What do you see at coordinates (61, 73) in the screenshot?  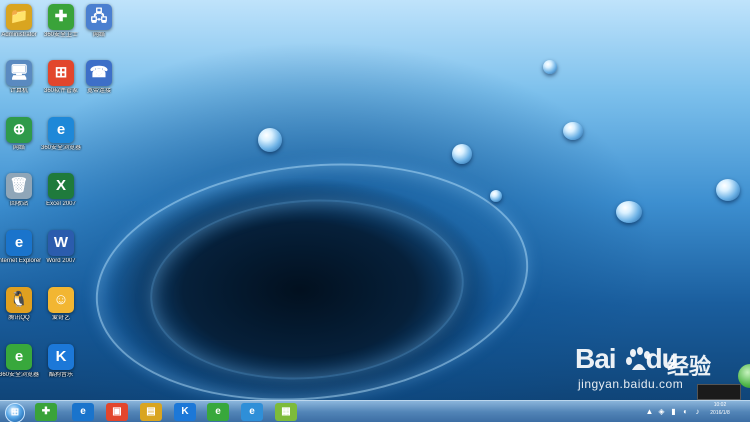 I see `app-icon: ⊞` at bounding box center [61, 73].